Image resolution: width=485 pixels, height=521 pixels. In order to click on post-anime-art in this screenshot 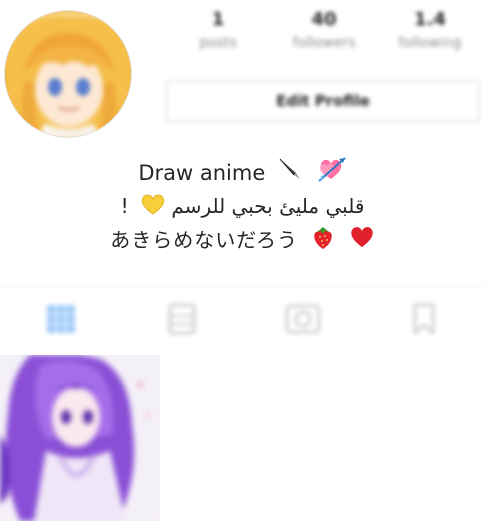, I will do `click(80, 438)`.